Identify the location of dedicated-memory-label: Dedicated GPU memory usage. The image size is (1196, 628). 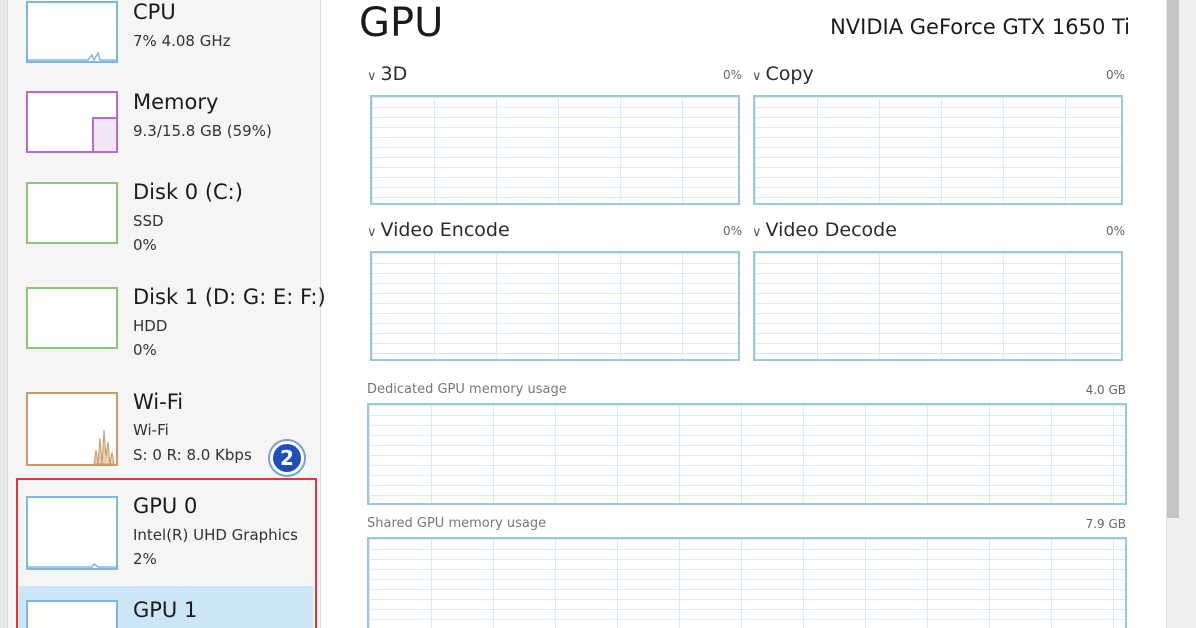
(467, 389).